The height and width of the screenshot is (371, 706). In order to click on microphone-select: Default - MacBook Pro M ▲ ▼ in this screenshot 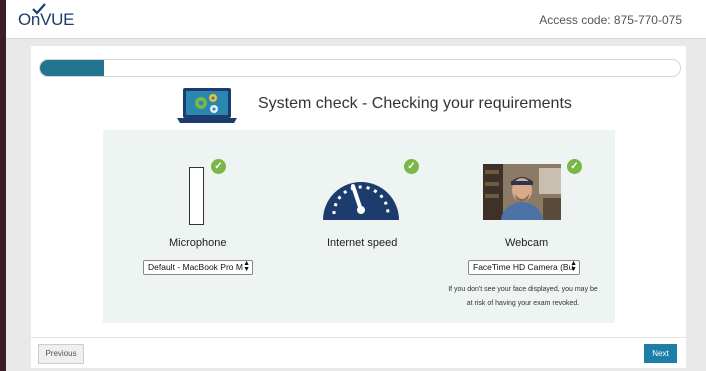, I will do `click(198, 267)`.